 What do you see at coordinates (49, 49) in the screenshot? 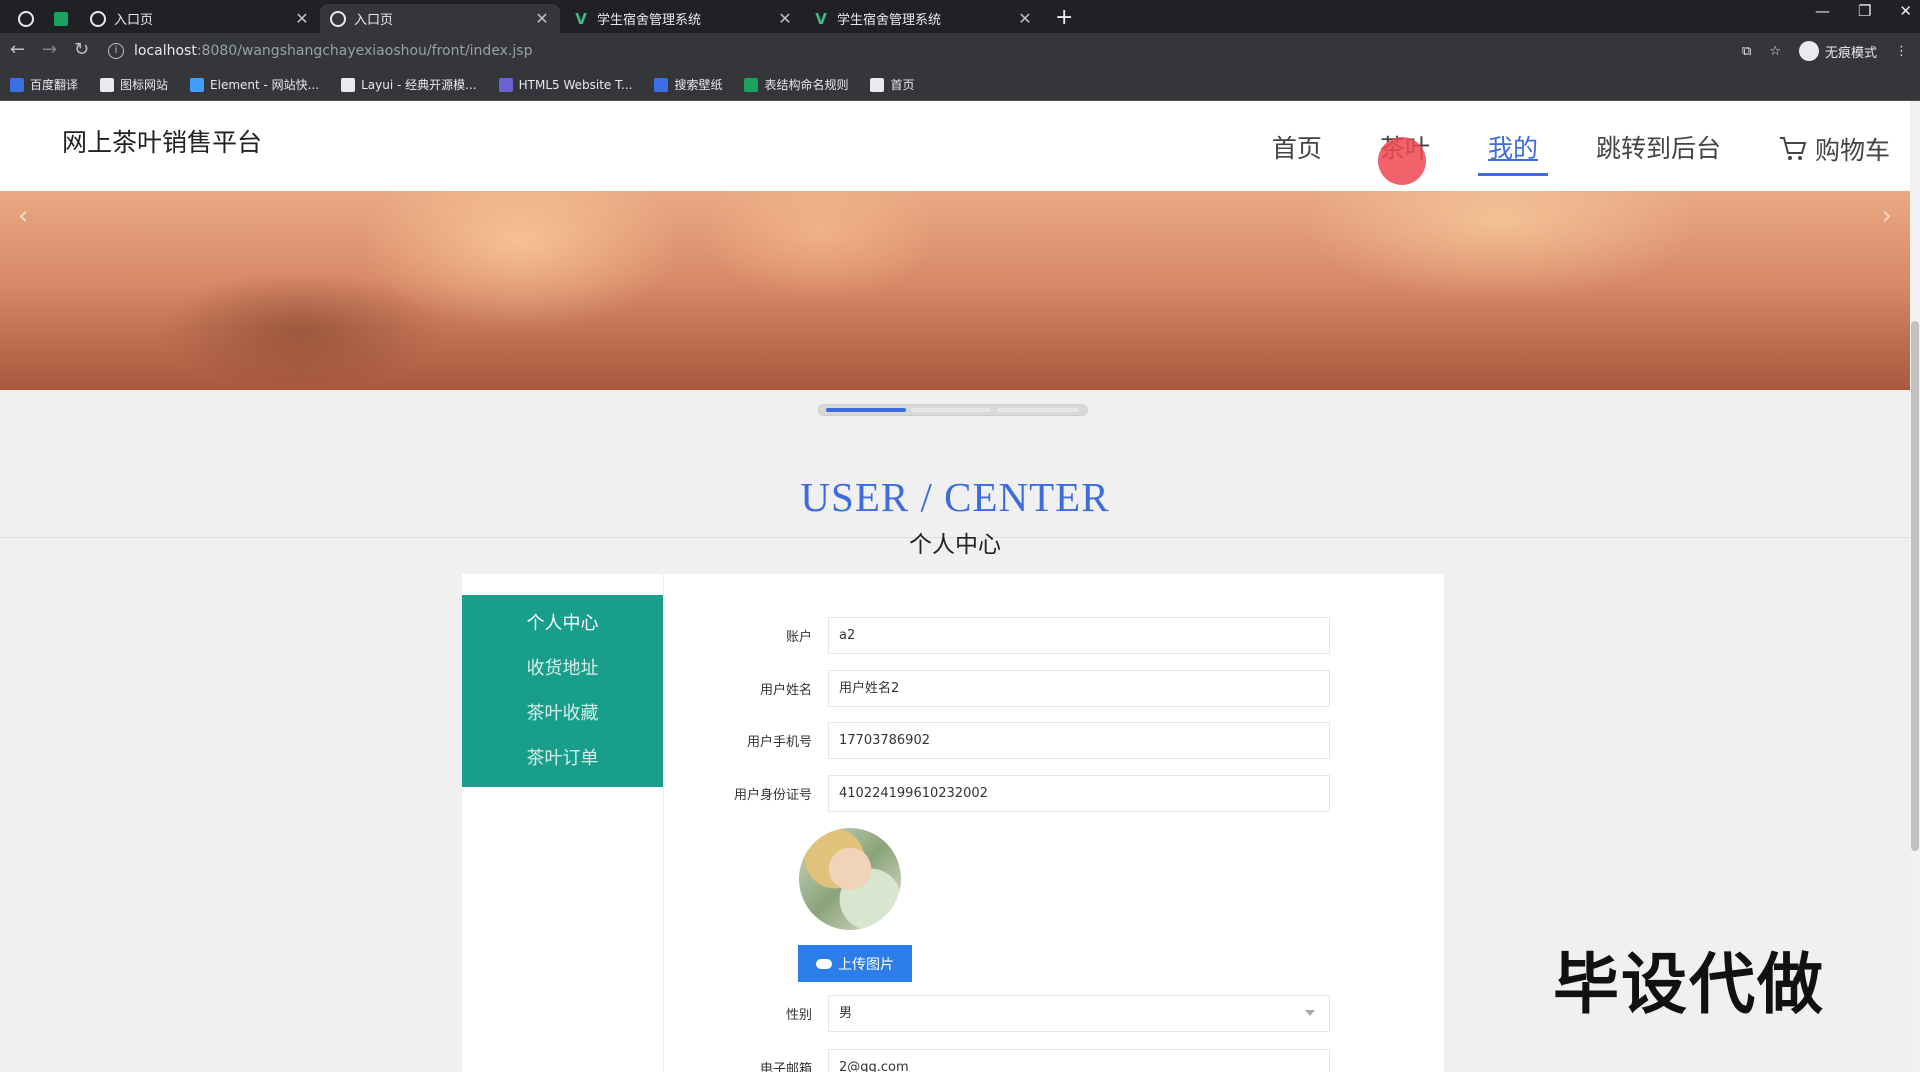
I see `forward-icon: →` at bounding box center [49, 49].